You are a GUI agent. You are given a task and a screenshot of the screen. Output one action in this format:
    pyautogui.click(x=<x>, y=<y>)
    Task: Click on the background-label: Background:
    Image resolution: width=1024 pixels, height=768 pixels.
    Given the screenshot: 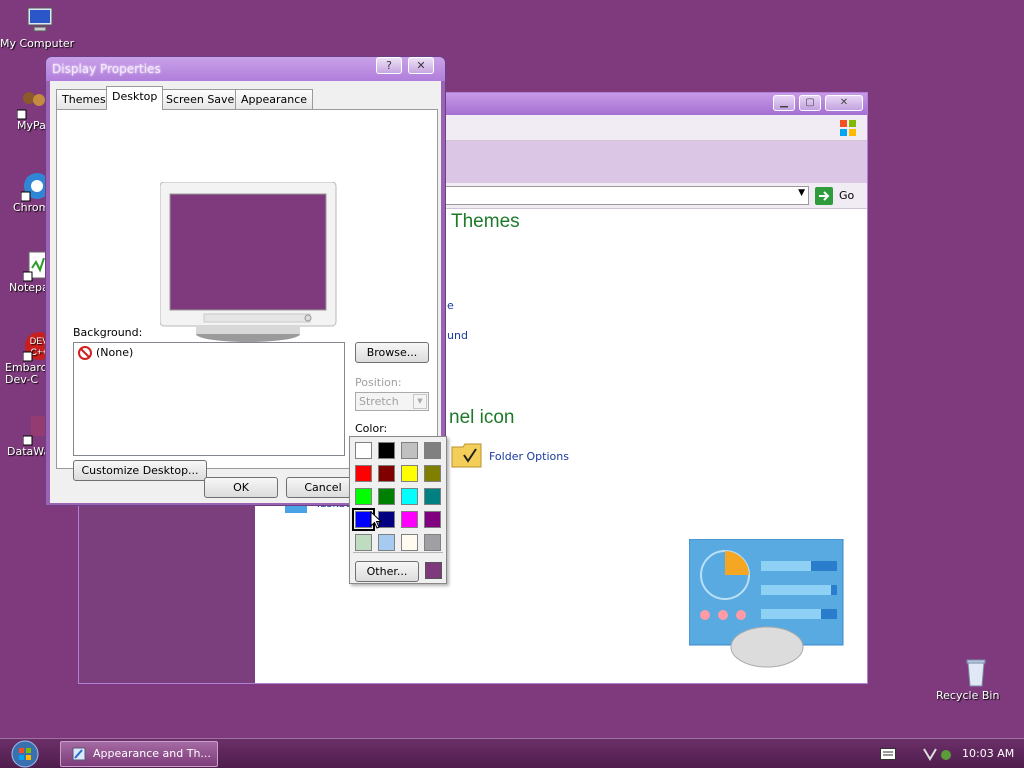 What is the action you would take?
    pyautogui.click(x=108, y=332)
    